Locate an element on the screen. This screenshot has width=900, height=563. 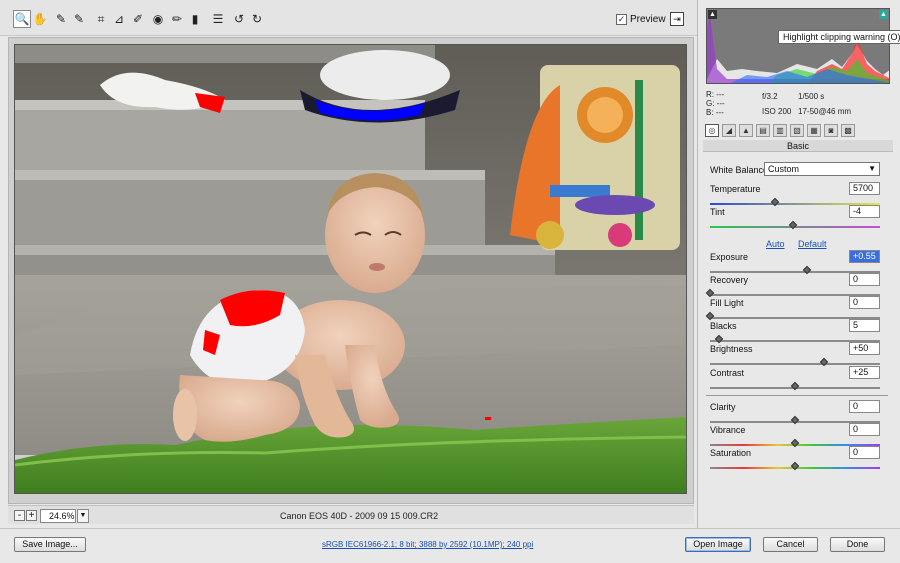
file-caption: Canon EOS 40D - 2009 09 15 009.CR2 is located at coordinates (359, 516).